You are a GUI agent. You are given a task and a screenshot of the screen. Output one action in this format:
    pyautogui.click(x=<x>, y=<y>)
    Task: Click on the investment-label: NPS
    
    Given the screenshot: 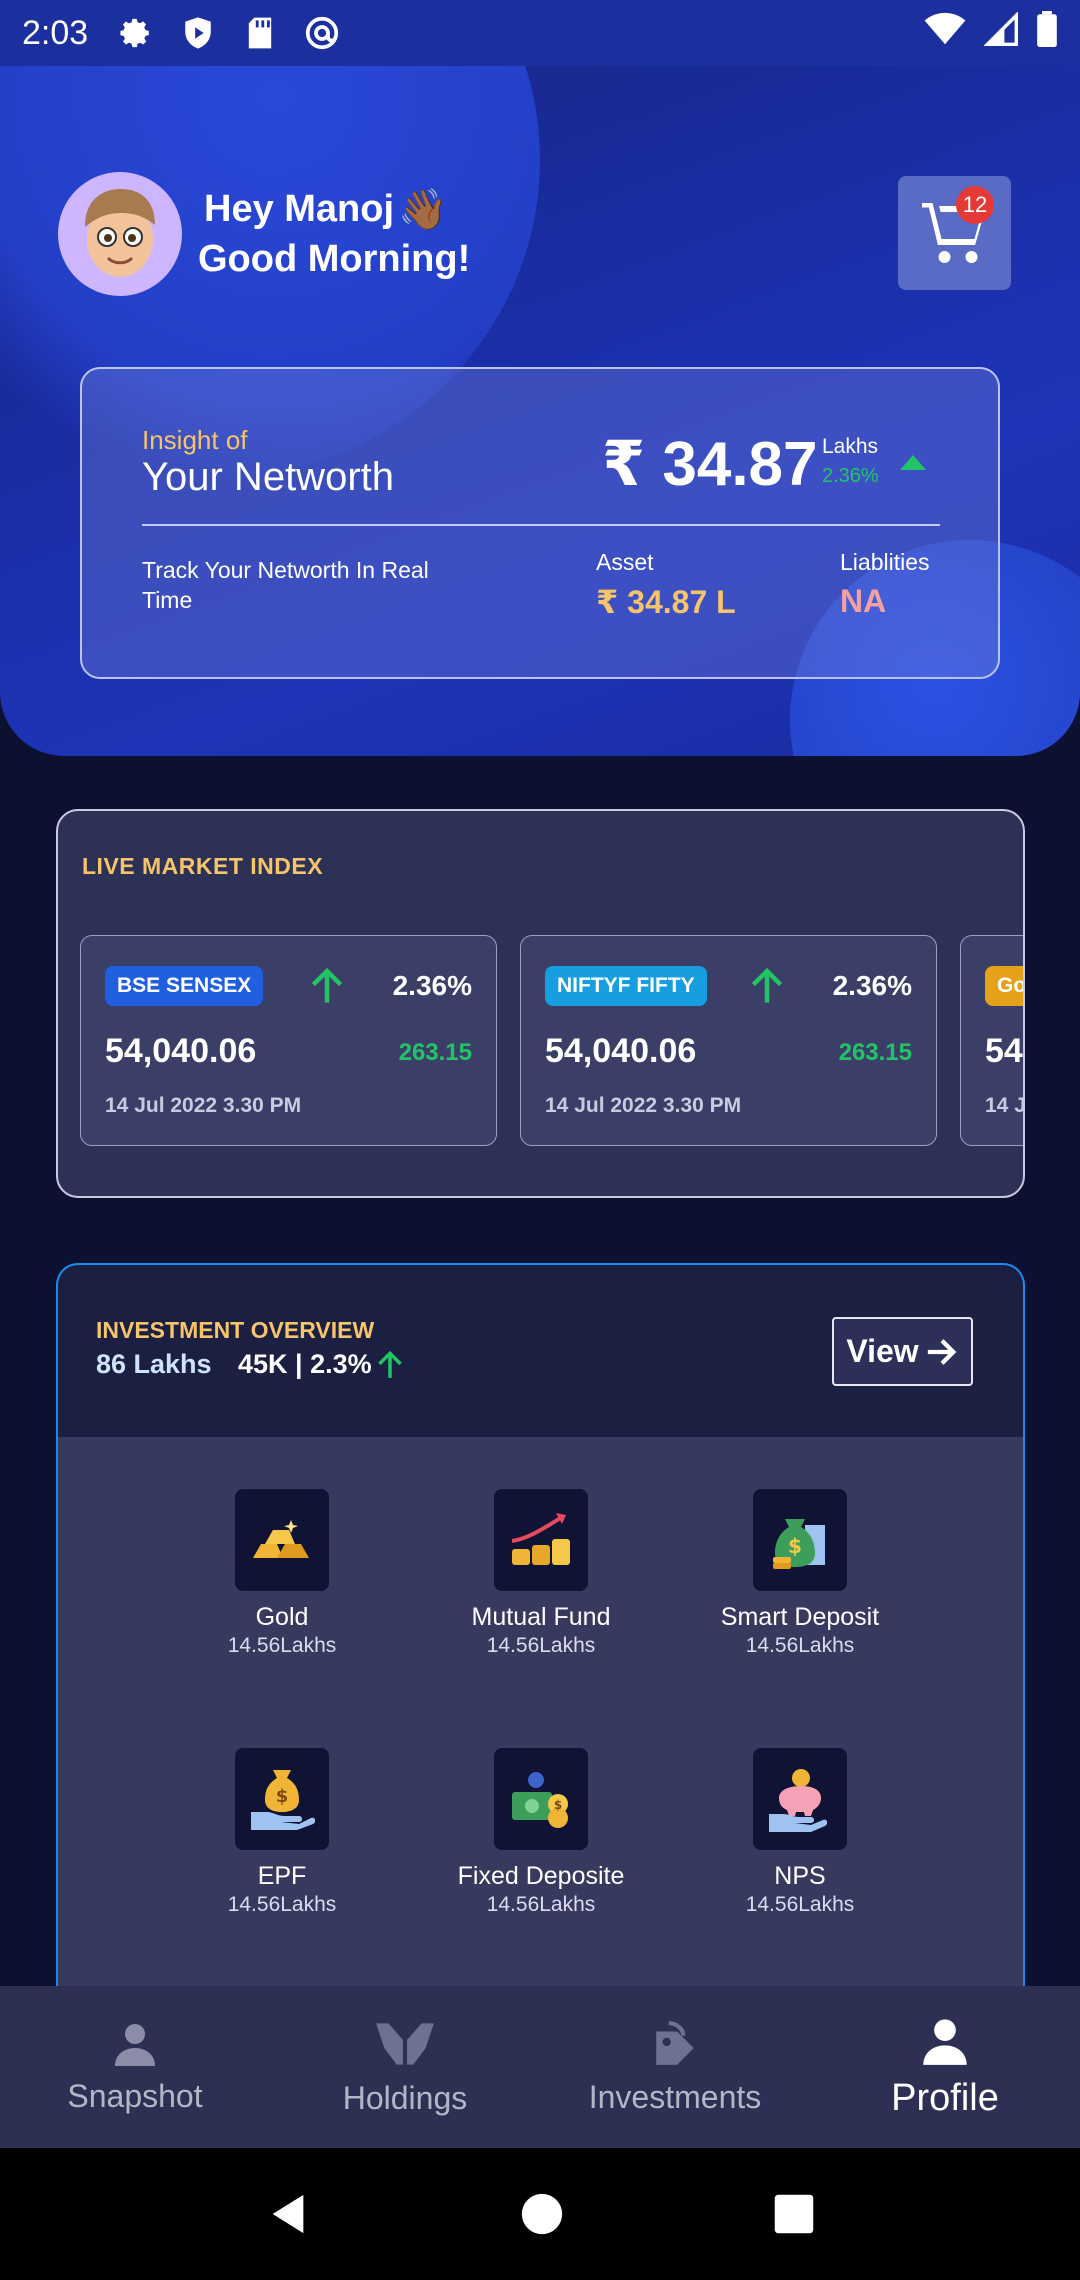 What is the action you would take?
    pyautogui.click(x=800, y=1876)
    